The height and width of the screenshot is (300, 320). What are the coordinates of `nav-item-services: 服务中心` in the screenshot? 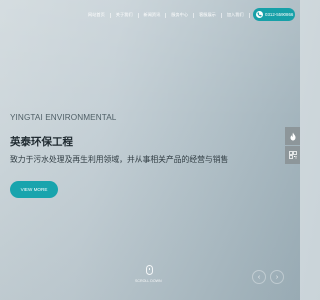 It's located at (179, 15).